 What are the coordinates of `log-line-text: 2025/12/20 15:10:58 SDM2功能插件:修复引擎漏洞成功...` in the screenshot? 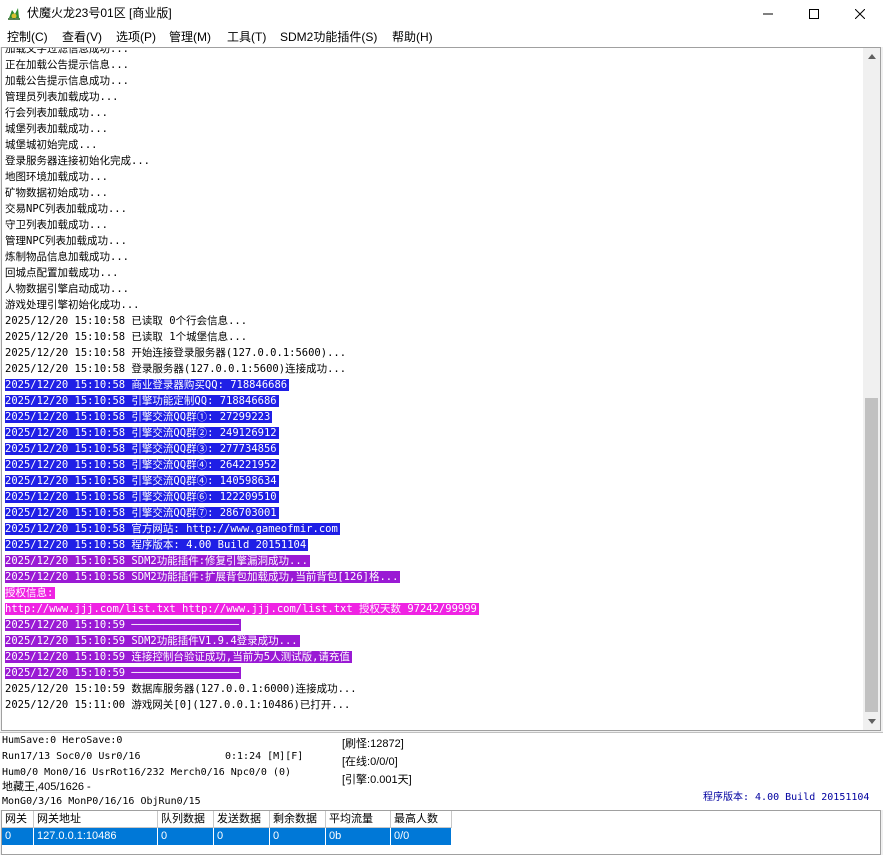 It's located at (158, 561).